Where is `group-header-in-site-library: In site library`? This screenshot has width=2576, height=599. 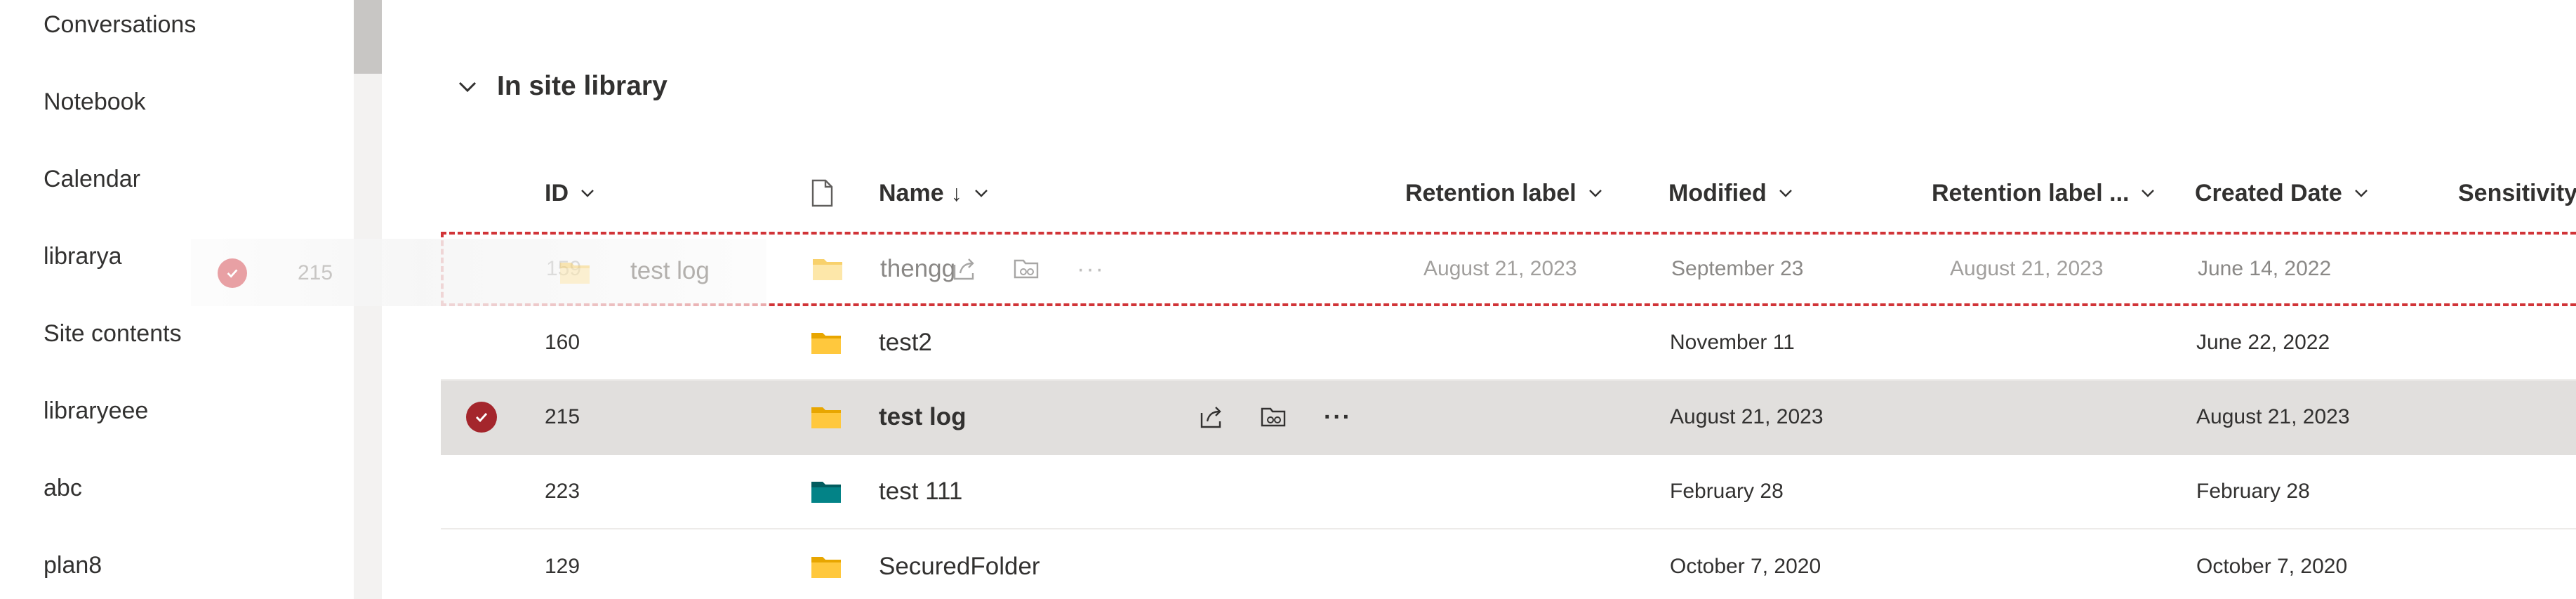 group-header-in-site-library: In site library is located at coordinates (562, 86).